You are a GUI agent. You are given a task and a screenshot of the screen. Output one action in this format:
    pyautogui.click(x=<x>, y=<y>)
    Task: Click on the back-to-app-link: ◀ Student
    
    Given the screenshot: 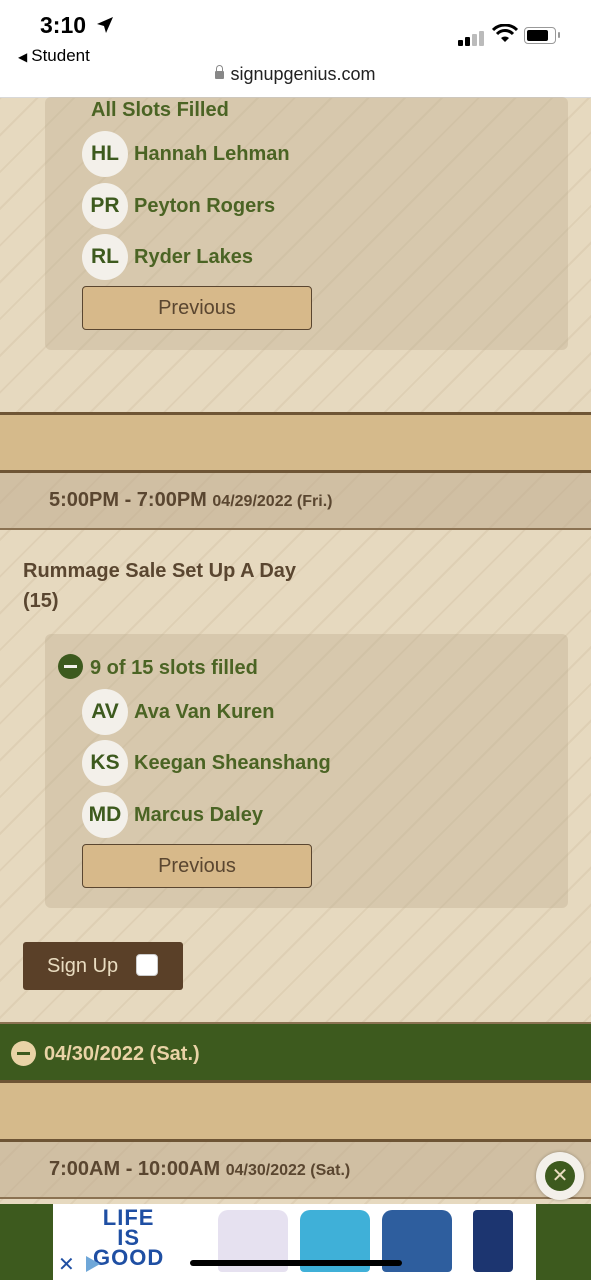 What is the action you would take?
    pyautogui.click(x=54, y=56)
    